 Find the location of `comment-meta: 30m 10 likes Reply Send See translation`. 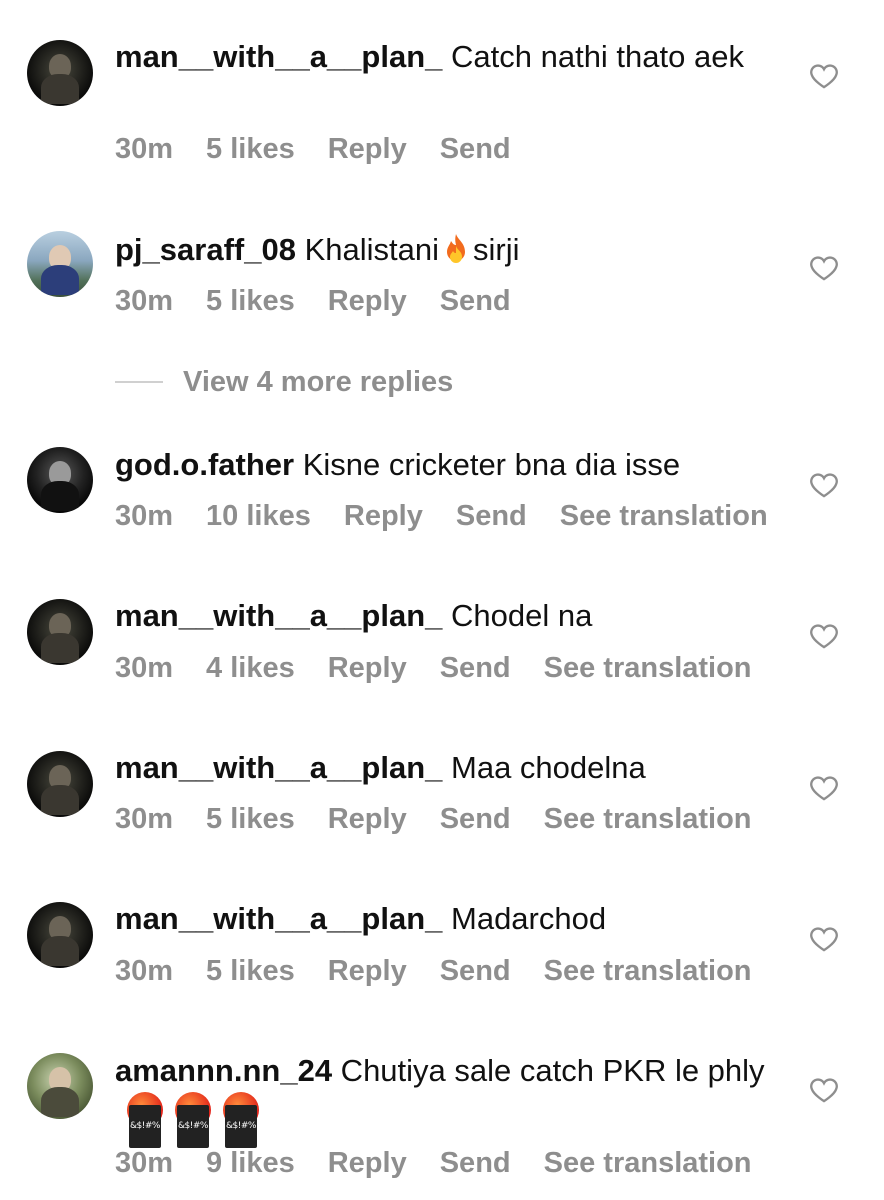

comment-meta: 30m 10 likes Reply Send See translation is located at coordinates (458, 516).